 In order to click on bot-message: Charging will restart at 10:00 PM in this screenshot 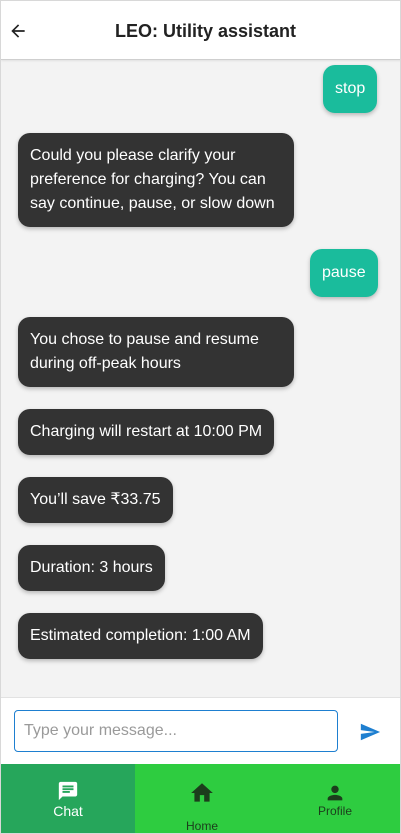, I will do `click(146, 432)`.